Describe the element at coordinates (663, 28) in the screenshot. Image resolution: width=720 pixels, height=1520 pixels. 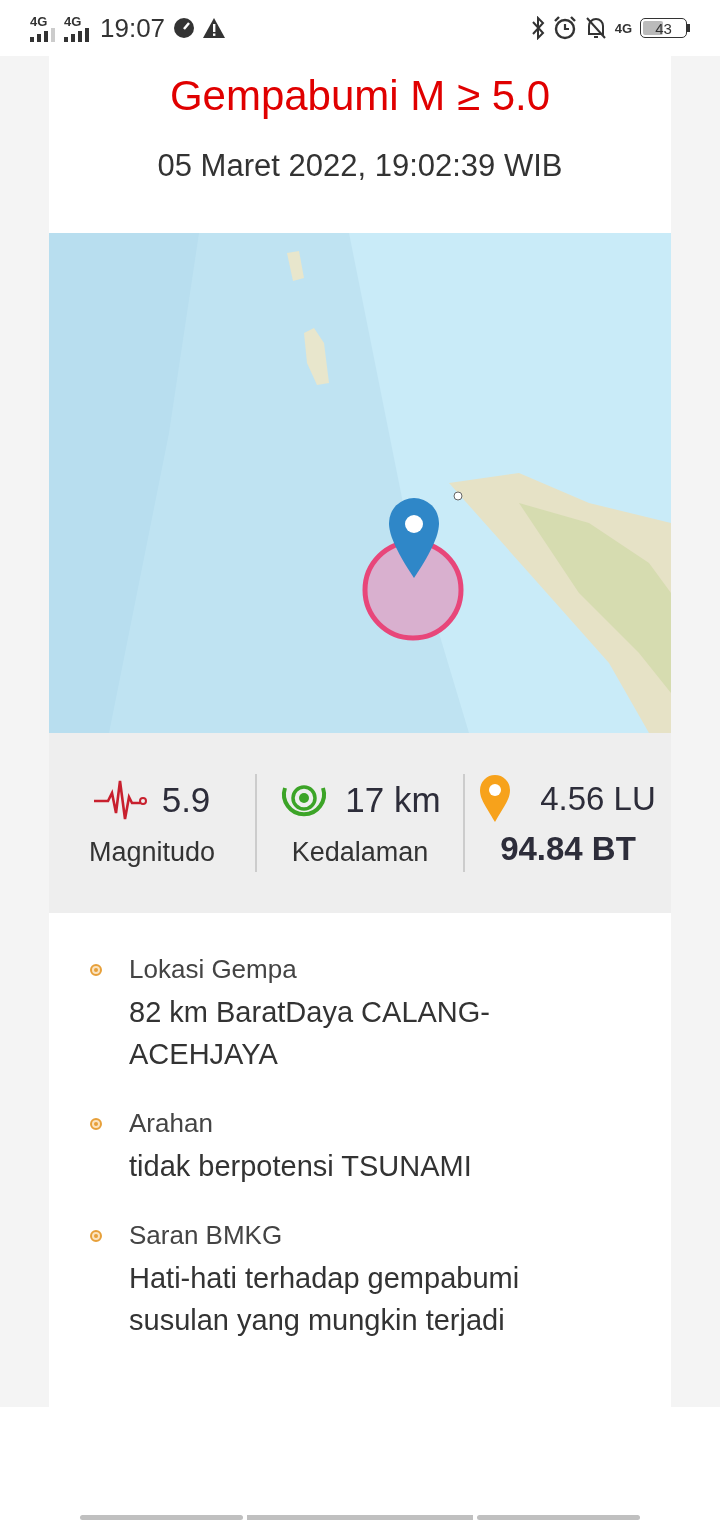
I see `battery-icon: 43` at that location.